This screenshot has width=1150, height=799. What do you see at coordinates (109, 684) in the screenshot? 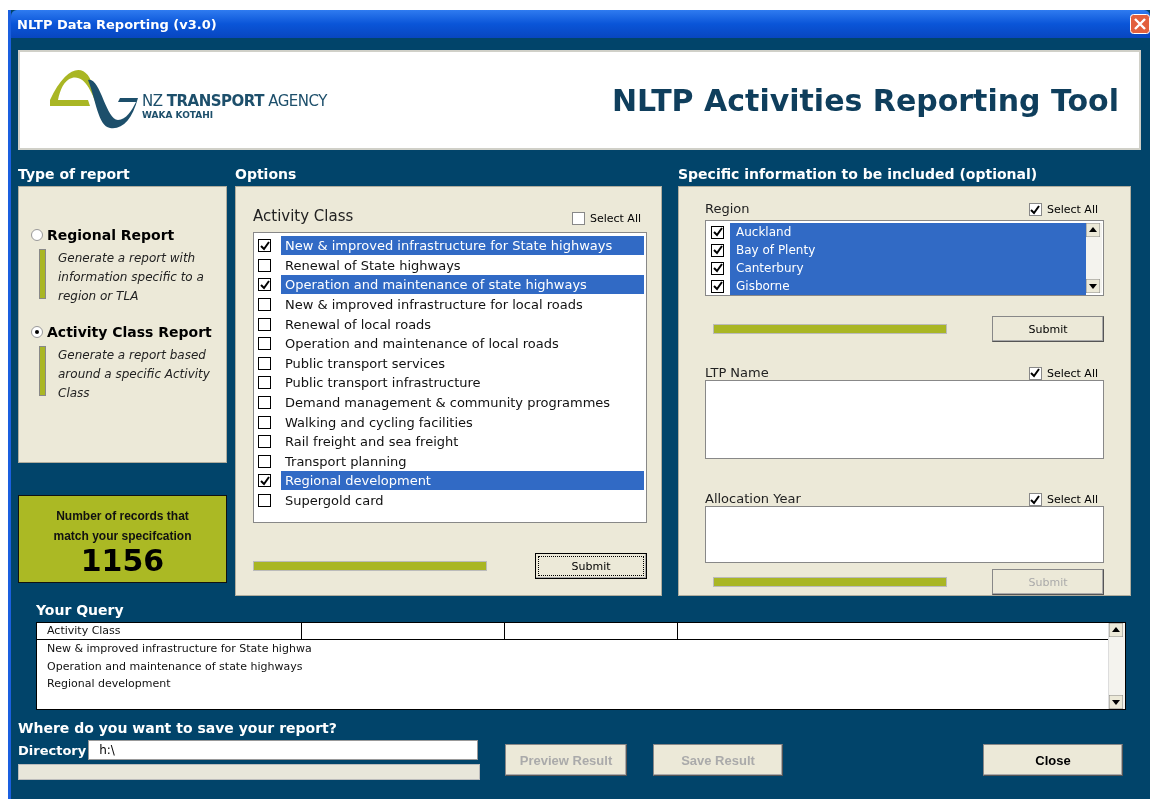
I see `table-cell-text: Regional development` at bounding box center [109, 684].